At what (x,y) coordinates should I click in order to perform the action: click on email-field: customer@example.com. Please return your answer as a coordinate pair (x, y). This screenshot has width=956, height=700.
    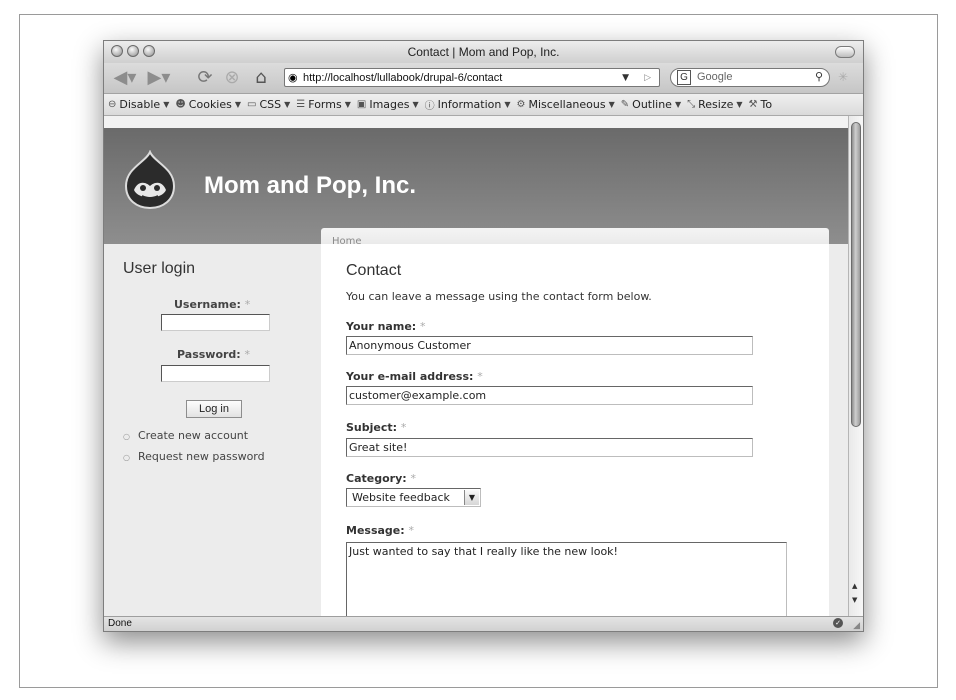
    Looking at the image, I should click on (549, 395).